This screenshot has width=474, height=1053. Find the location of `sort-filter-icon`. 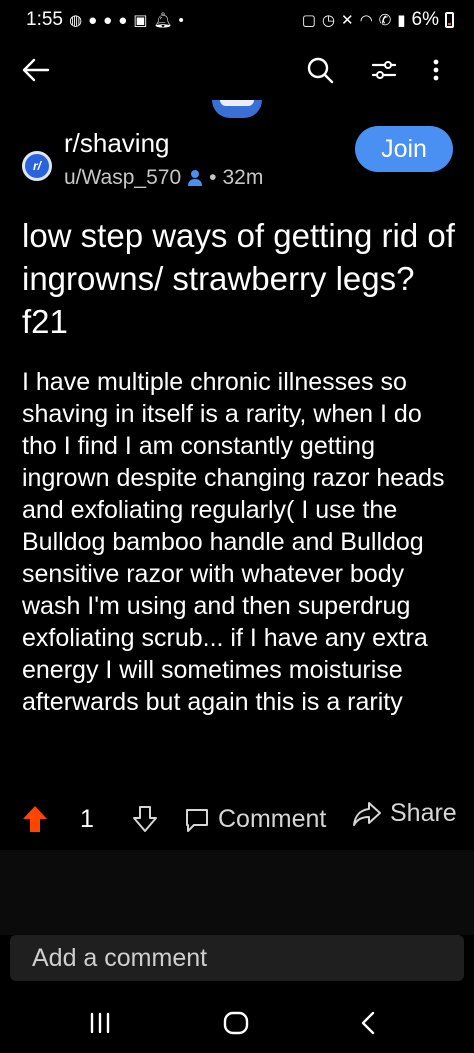

sort-filter-icon is located at coordinates (384, 70).